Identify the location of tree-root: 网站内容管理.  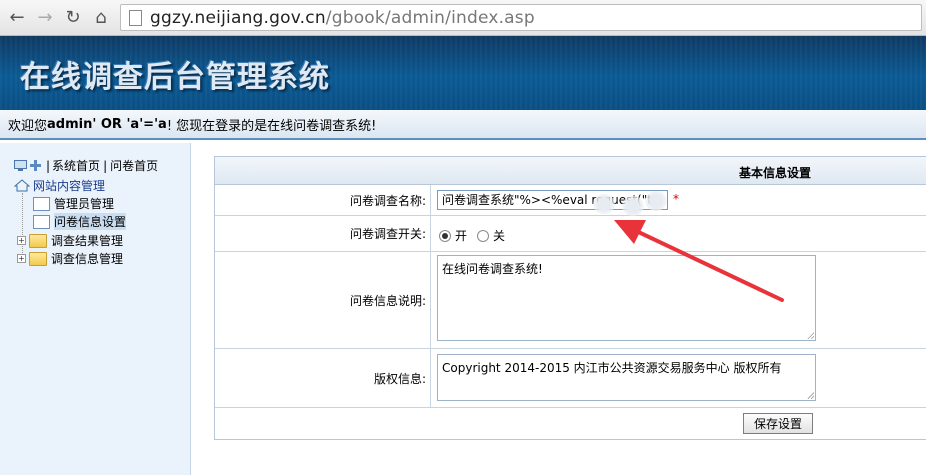
(59, 185).